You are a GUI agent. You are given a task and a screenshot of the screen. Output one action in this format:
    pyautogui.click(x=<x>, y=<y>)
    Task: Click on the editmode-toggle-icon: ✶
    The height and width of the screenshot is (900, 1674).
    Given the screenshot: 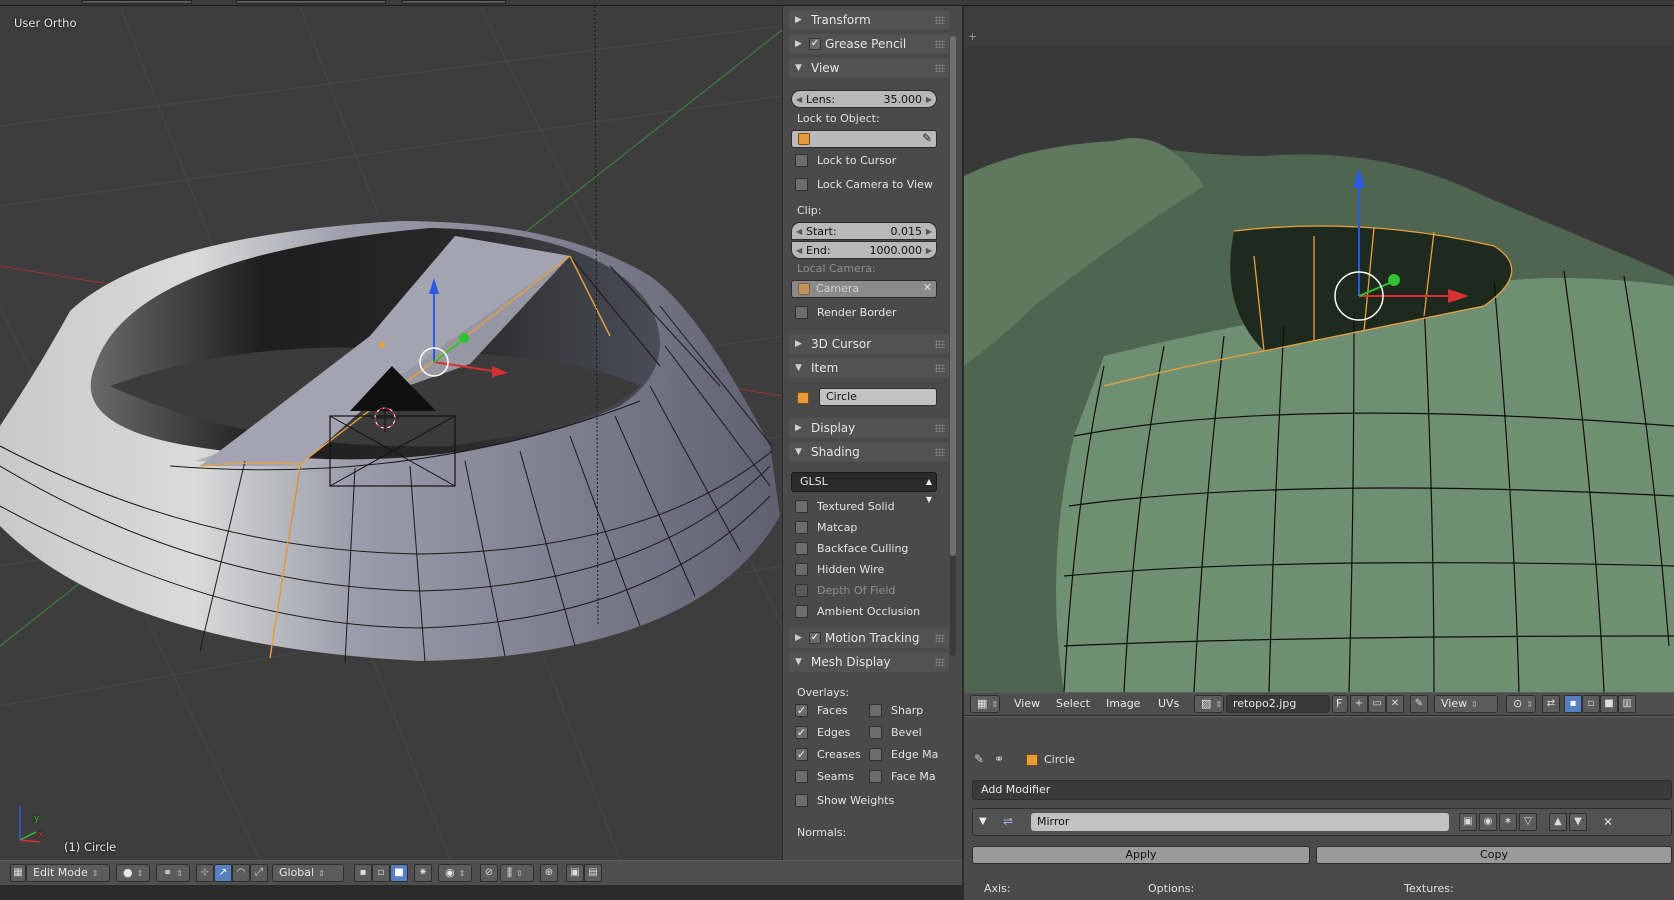 What is the action you would take?
    pyautogui.click(x=1508, y=822)
    